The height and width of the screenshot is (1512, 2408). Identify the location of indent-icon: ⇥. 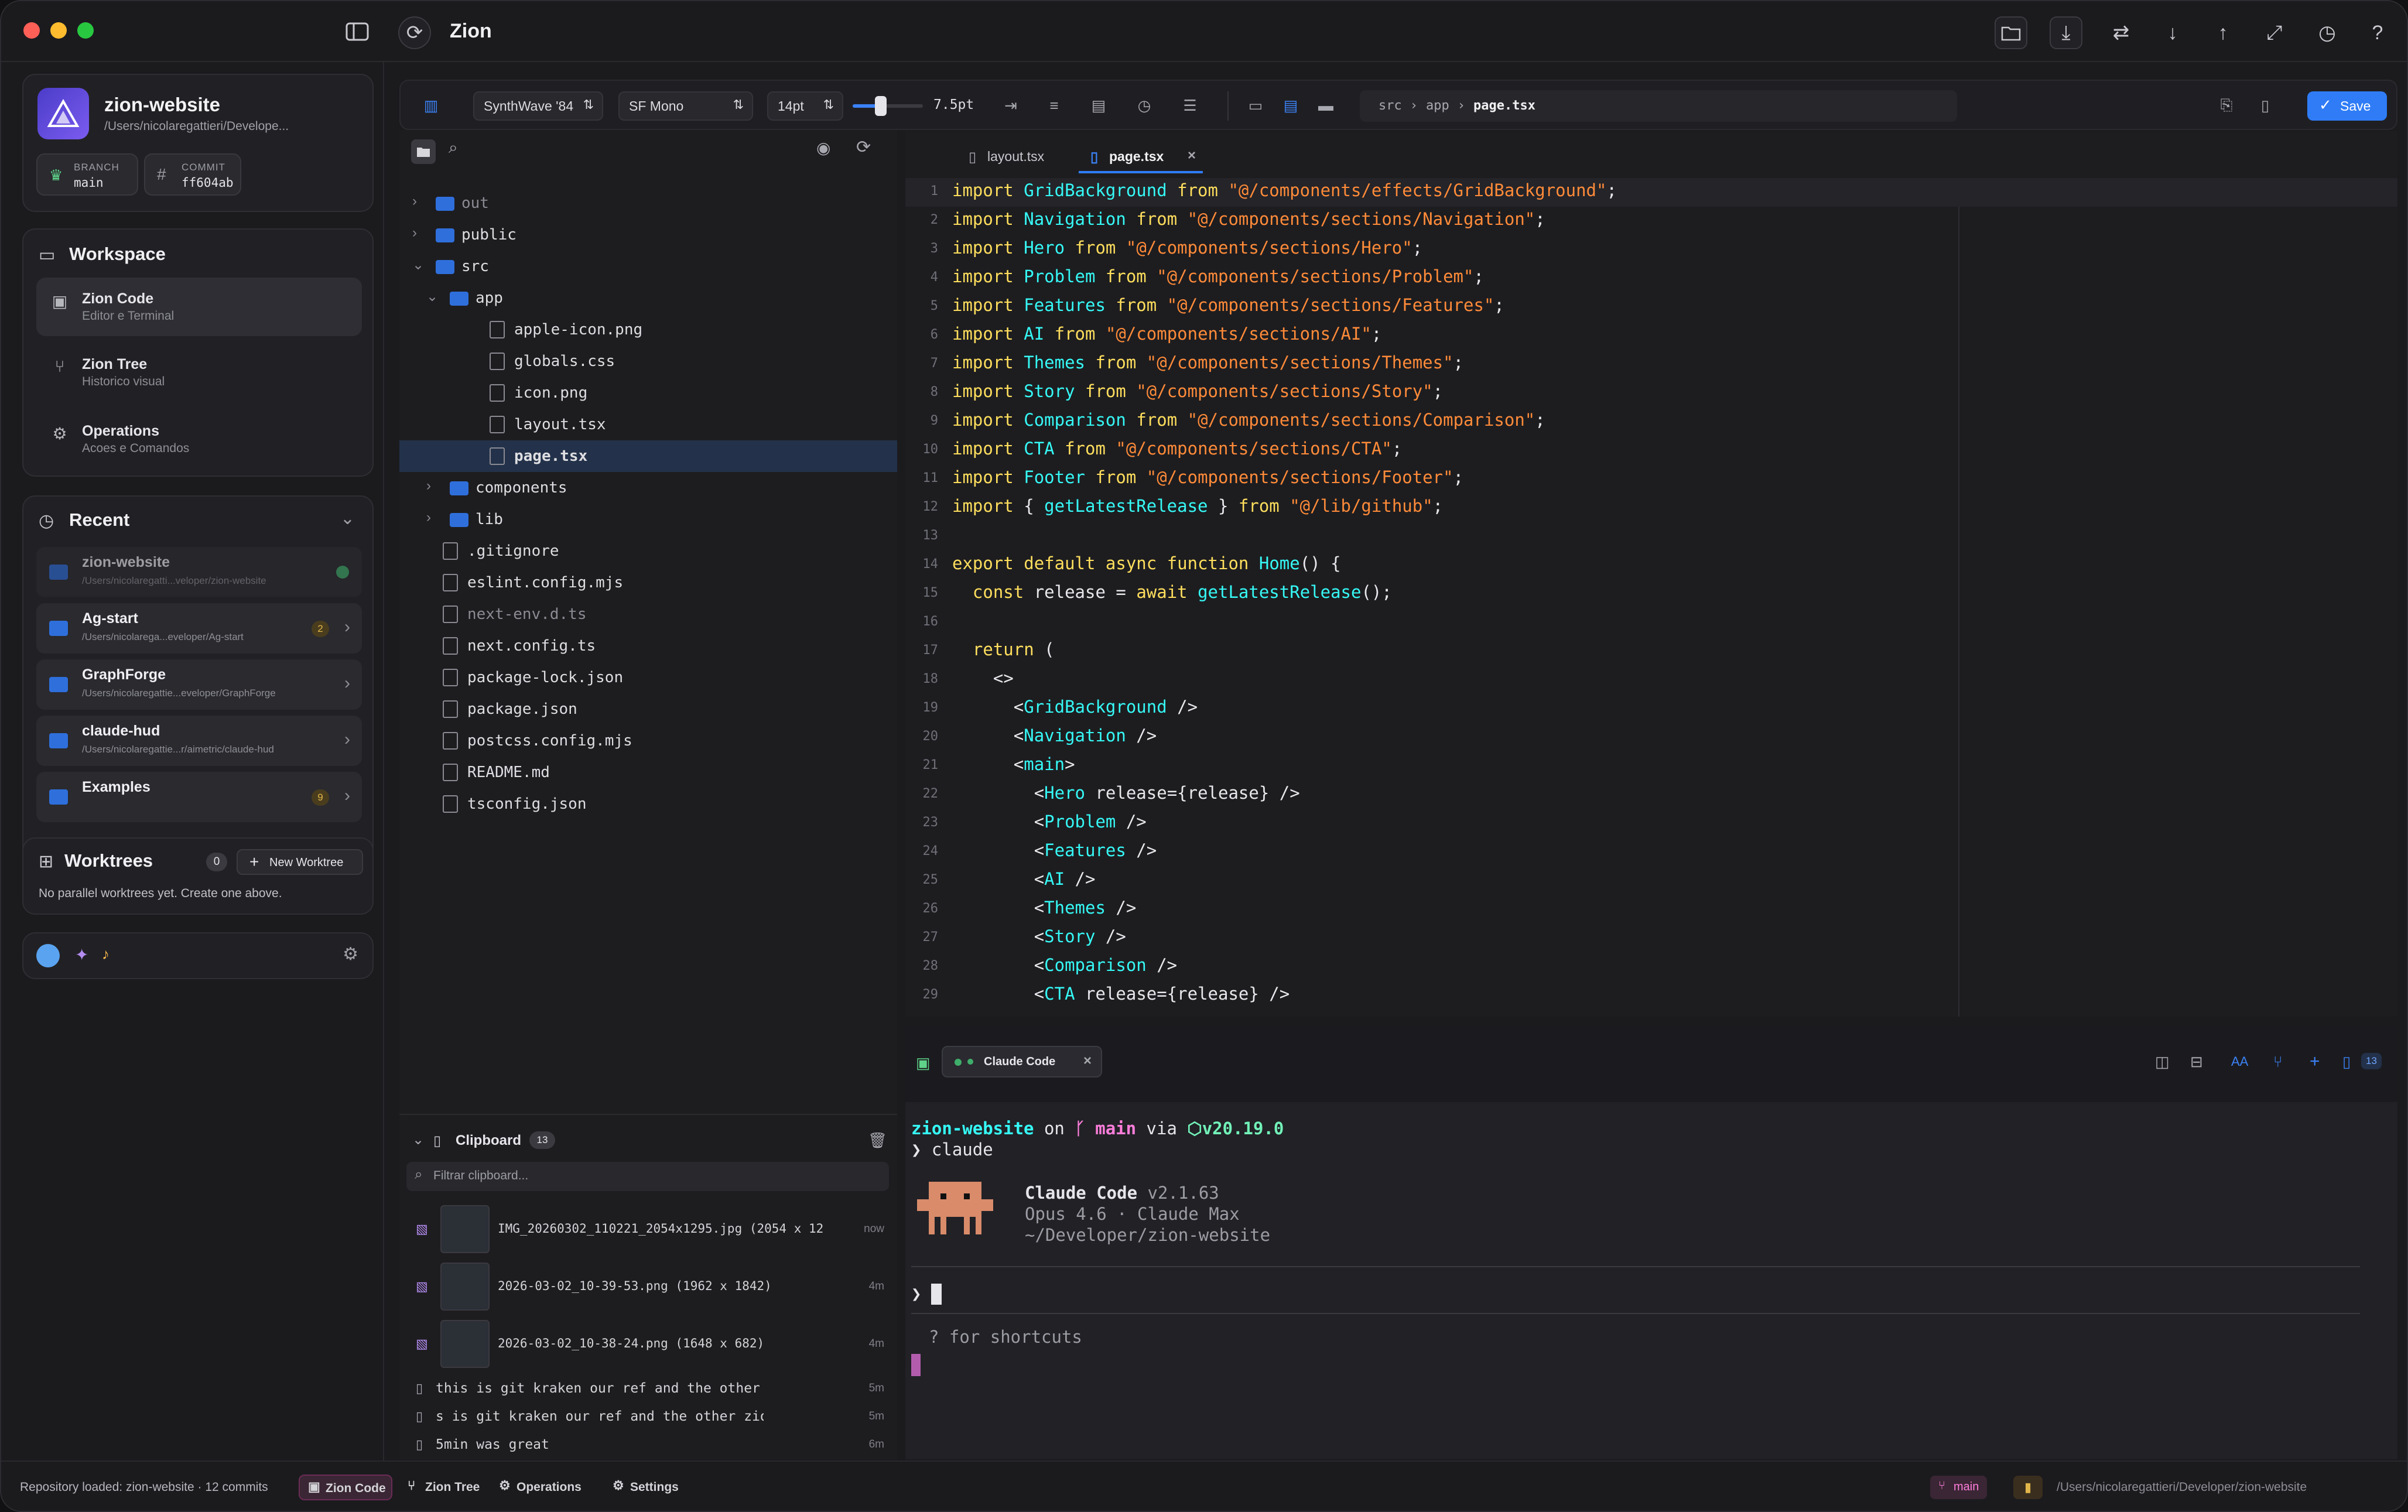
(1011, 105).